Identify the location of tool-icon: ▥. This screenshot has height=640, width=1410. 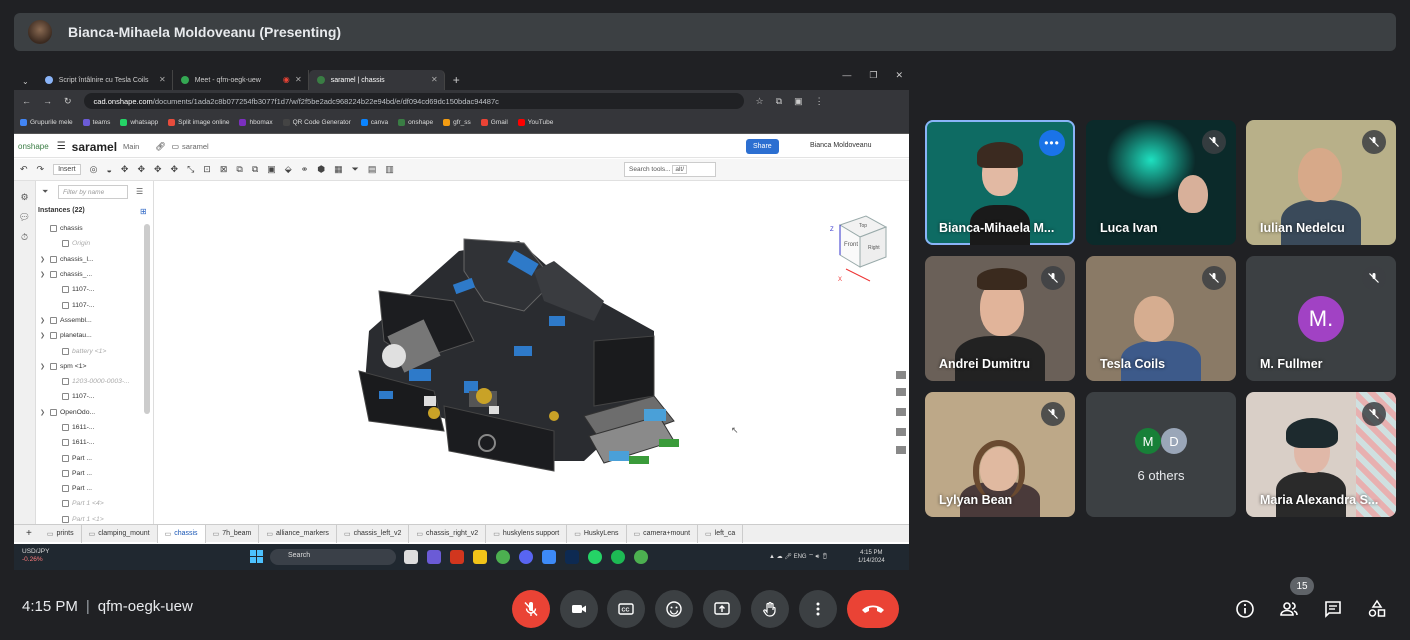
(389, 169).